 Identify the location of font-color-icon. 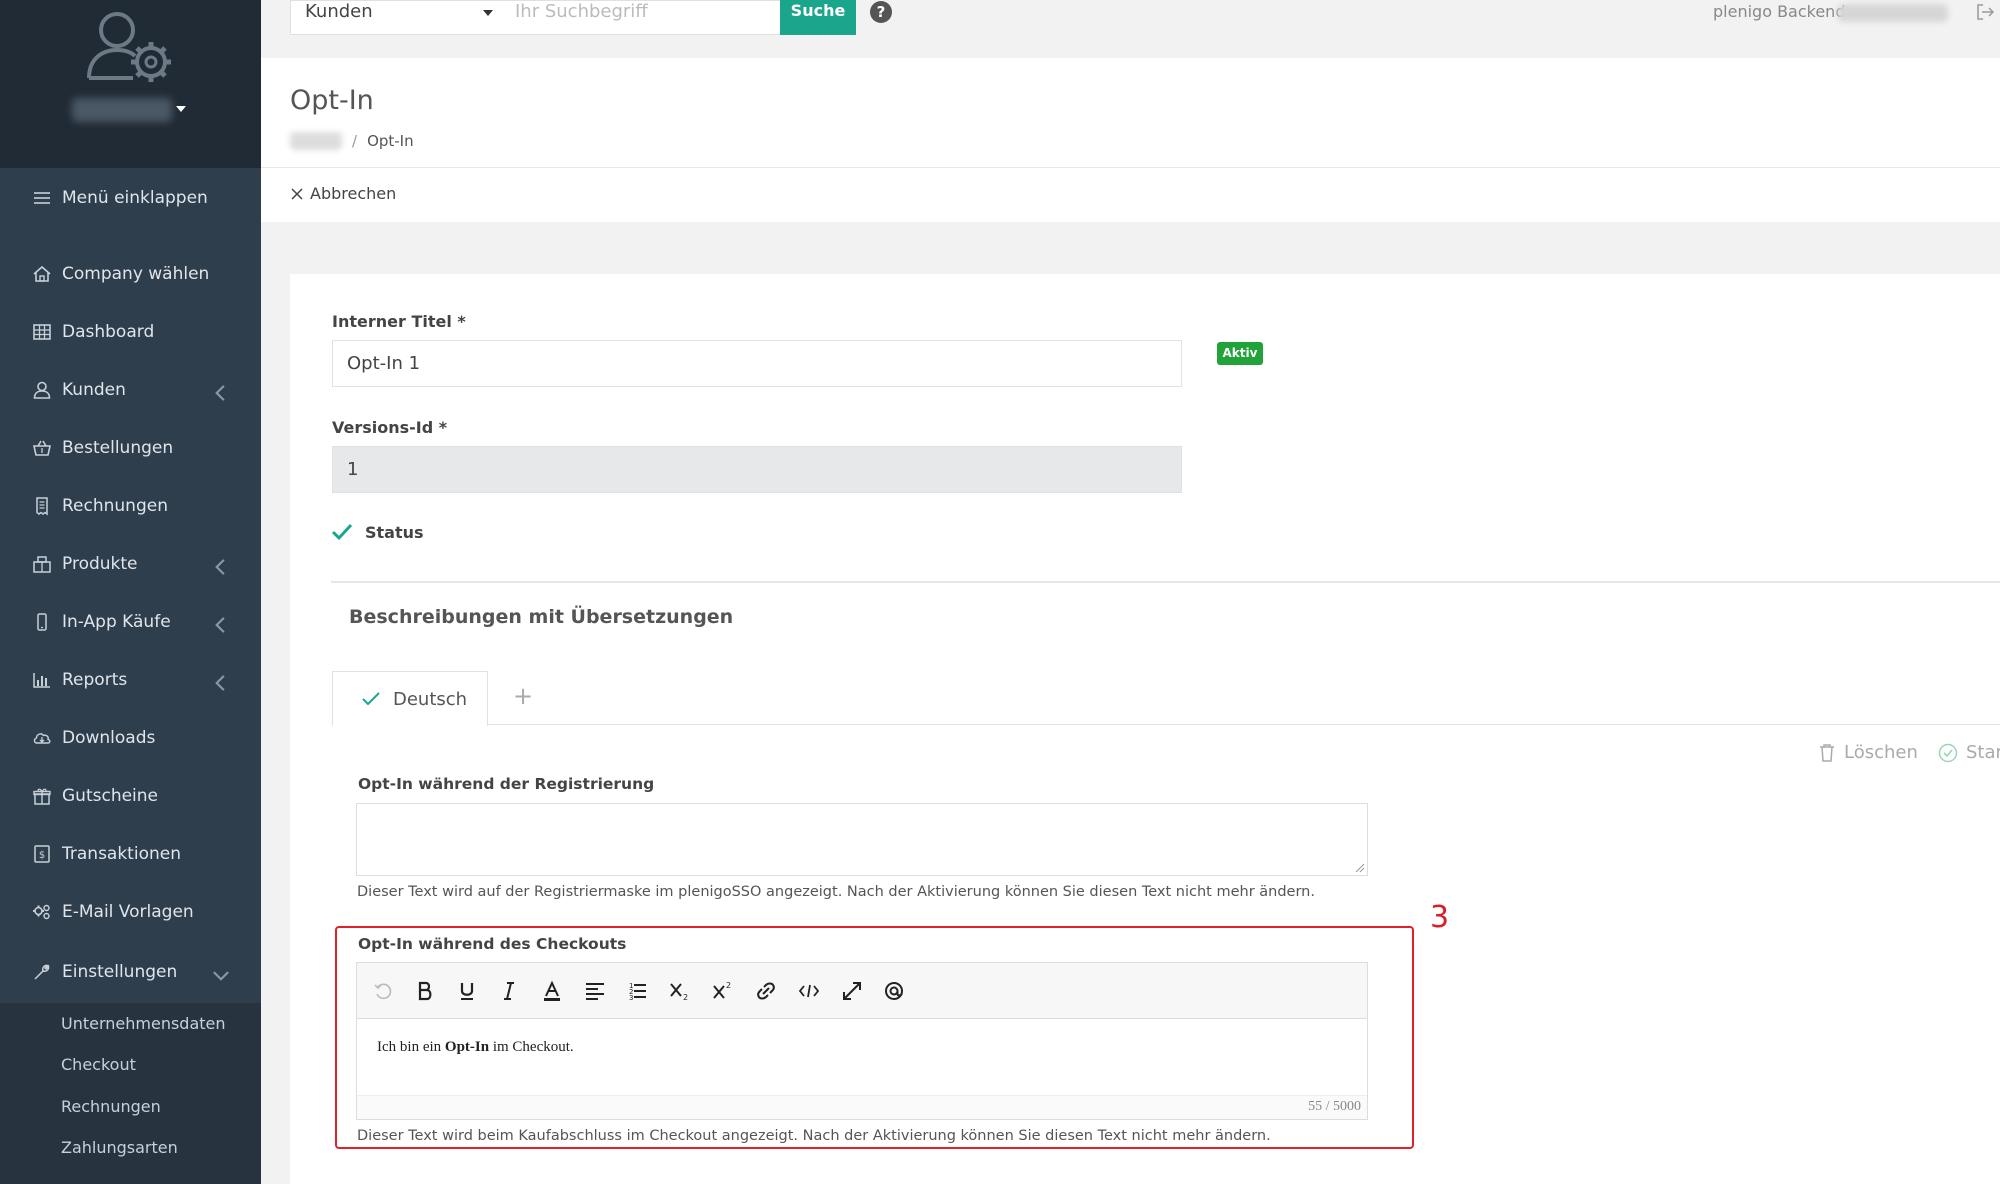
(552, 990).